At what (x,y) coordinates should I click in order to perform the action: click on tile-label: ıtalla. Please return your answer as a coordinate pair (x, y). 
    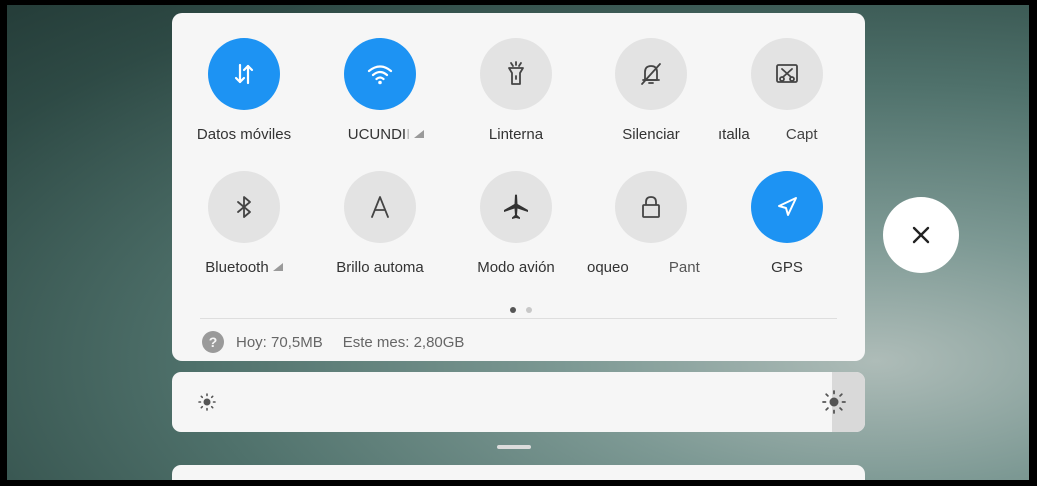
    Looking at the image, I should click on (734, 134).